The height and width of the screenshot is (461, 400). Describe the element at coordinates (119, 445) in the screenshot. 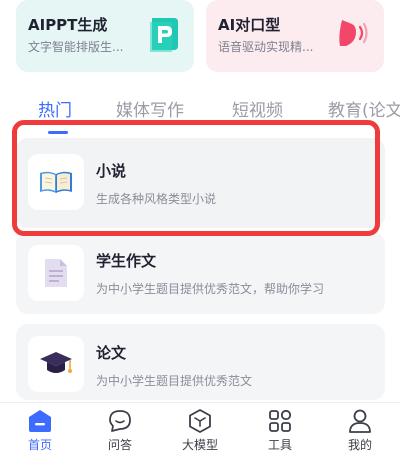

I see `nav-qa-label: 问答` at that location.